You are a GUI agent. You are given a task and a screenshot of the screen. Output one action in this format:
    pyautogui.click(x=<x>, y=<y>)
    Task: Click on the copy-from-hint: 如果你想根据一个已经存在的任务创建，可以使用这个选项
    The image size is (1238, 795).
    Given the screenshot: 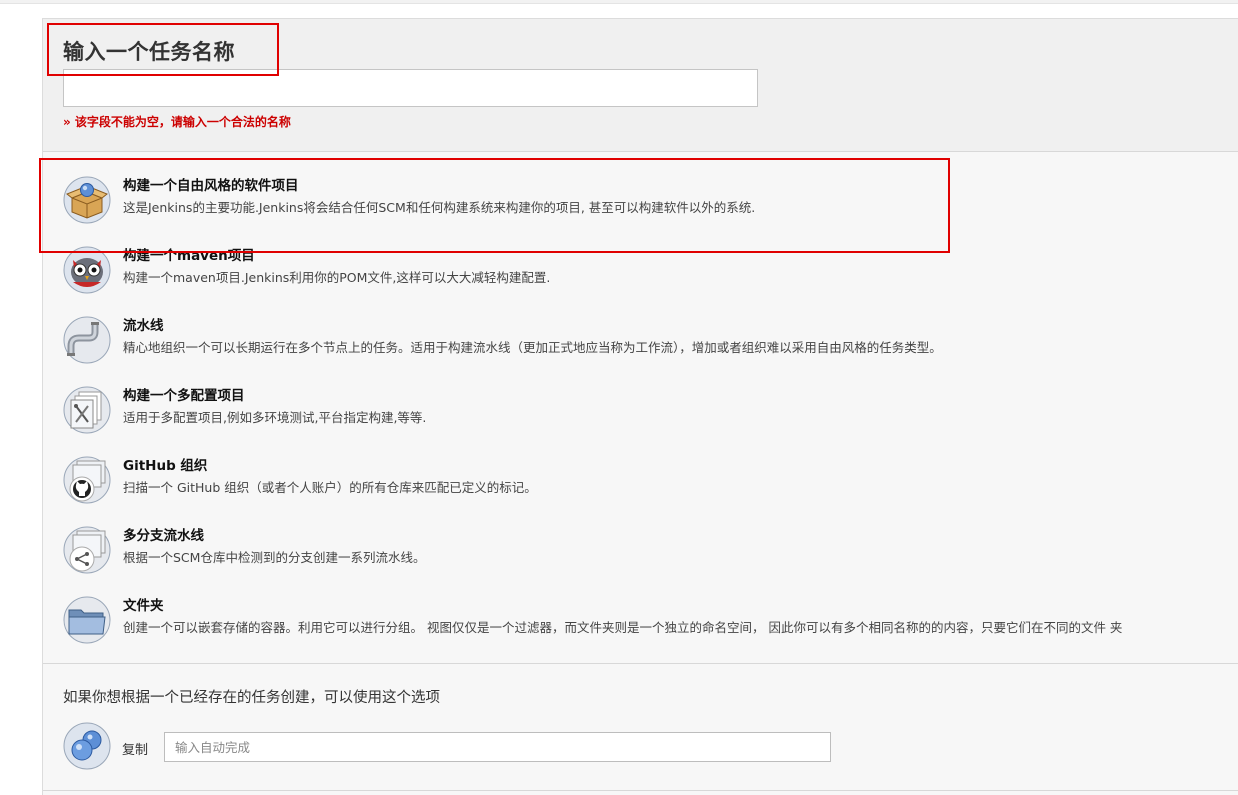 What is the action you would take?
    pyautogui.click(x=251, y=698)
    